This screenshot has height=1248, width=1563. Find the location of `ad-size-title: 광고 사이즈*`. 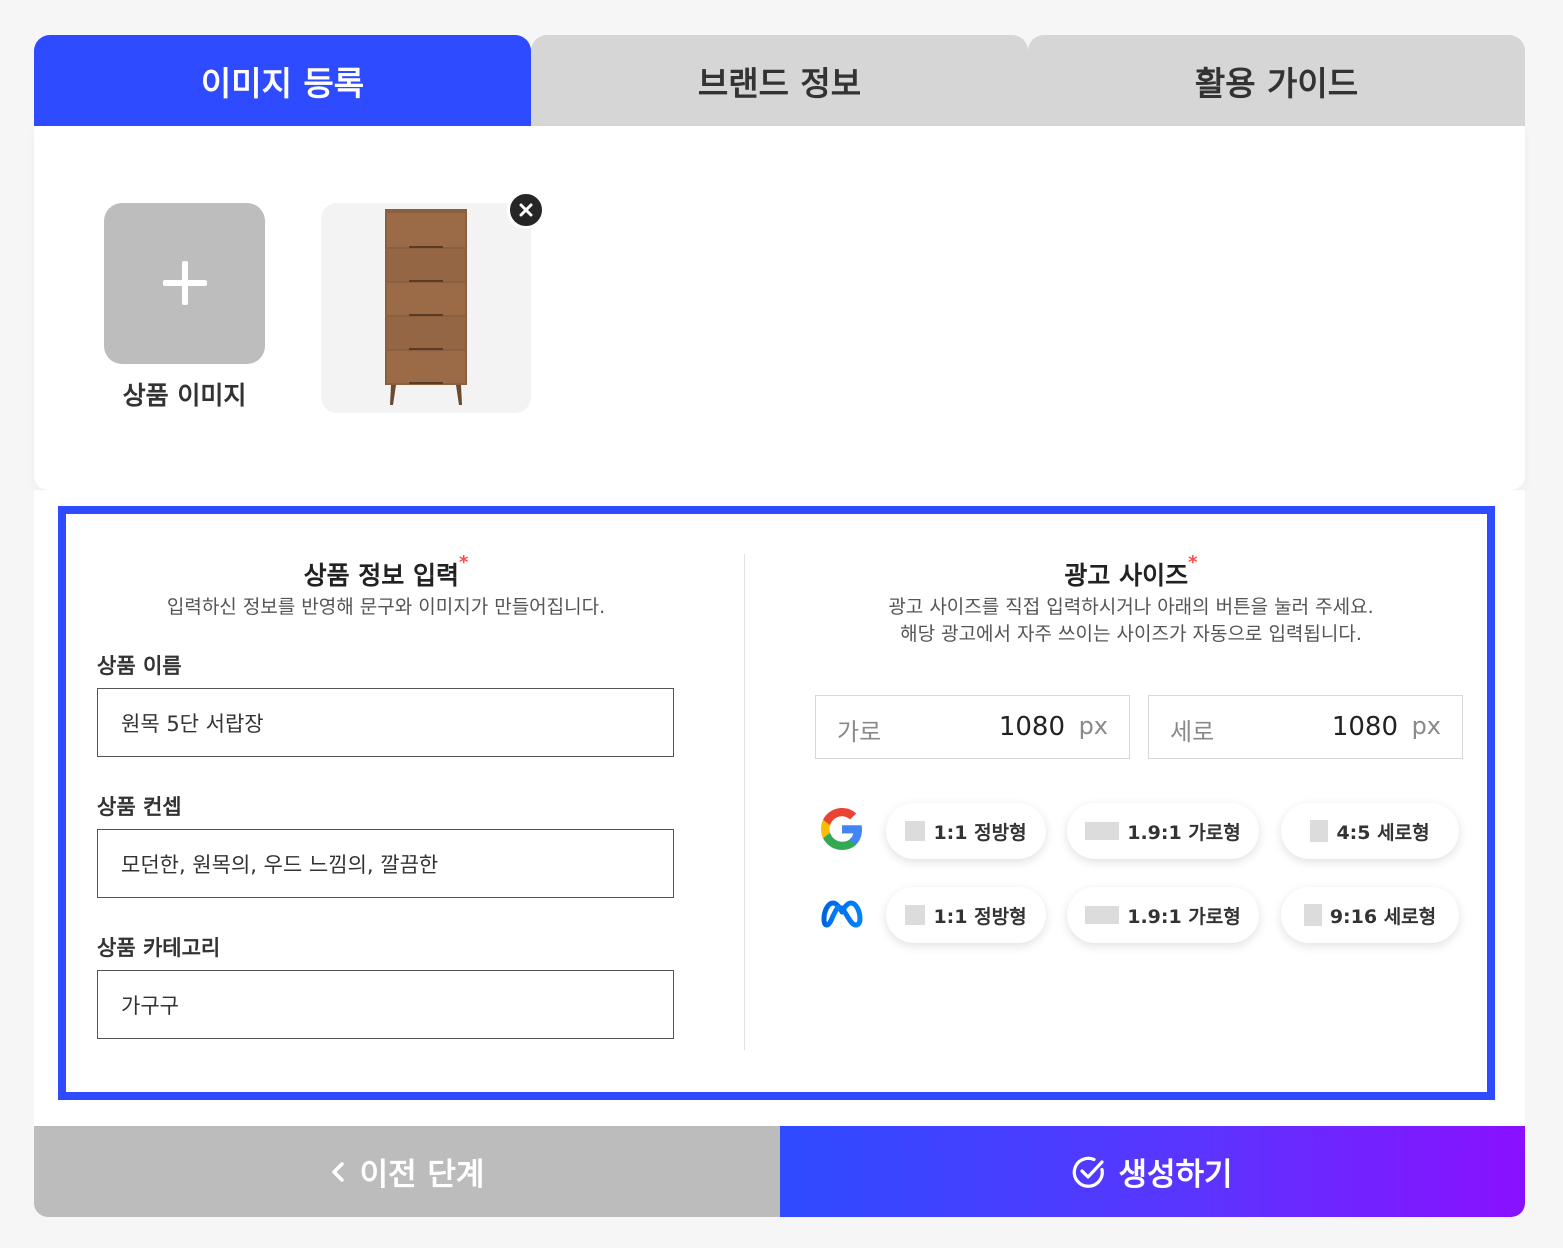

ad-size-title: 광고 사이즈* is located at coordinates (1131, 572).